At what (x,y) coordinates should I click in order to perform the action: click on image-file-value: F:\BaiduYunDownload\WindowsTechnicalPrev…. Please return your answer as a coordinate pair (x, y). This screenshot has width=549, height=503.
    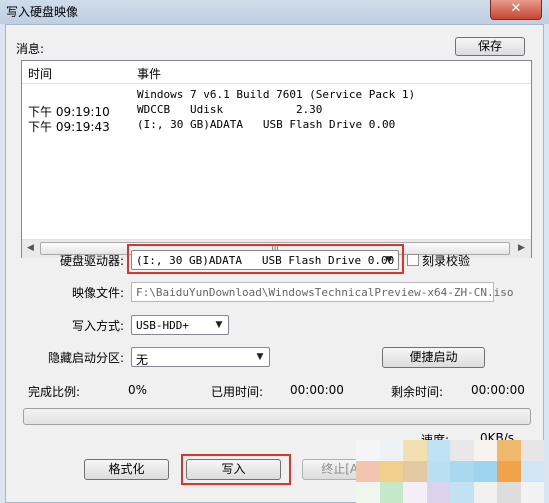
    Looking at the image, I should click on (325, 292).